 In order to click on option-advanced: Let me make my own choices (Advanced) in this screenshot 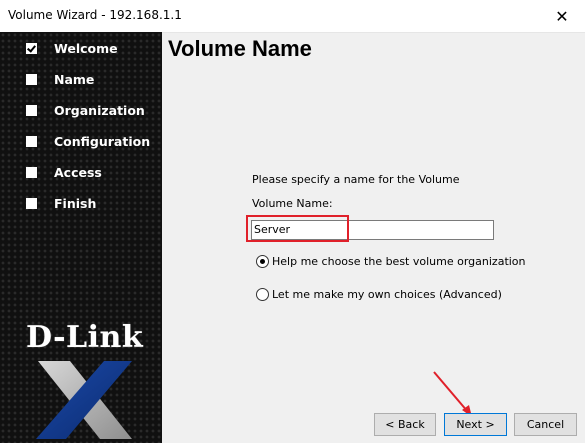, I will do `click(379, 294)`.